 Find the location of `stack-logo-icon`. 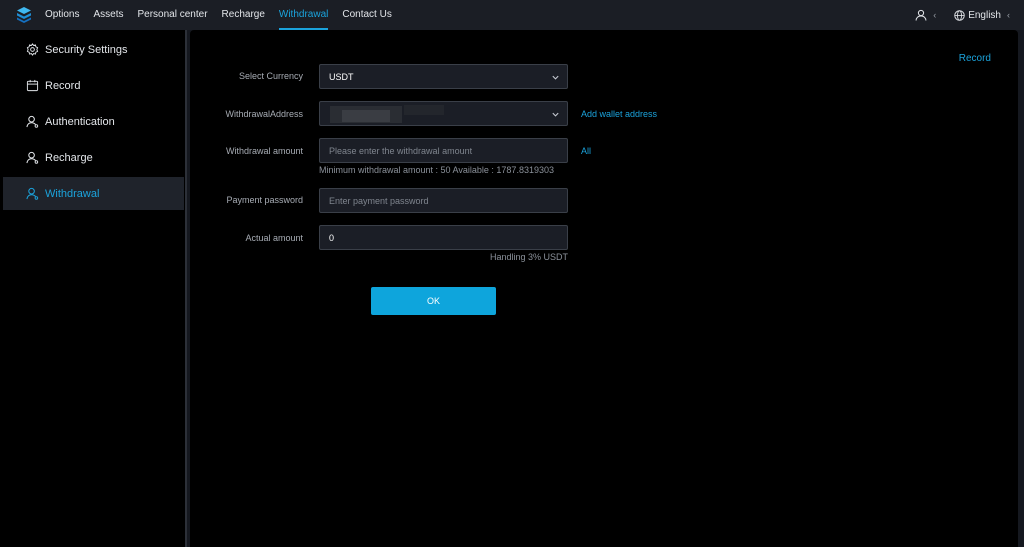

stack-logo-icon is located at coordinates (24, 15).